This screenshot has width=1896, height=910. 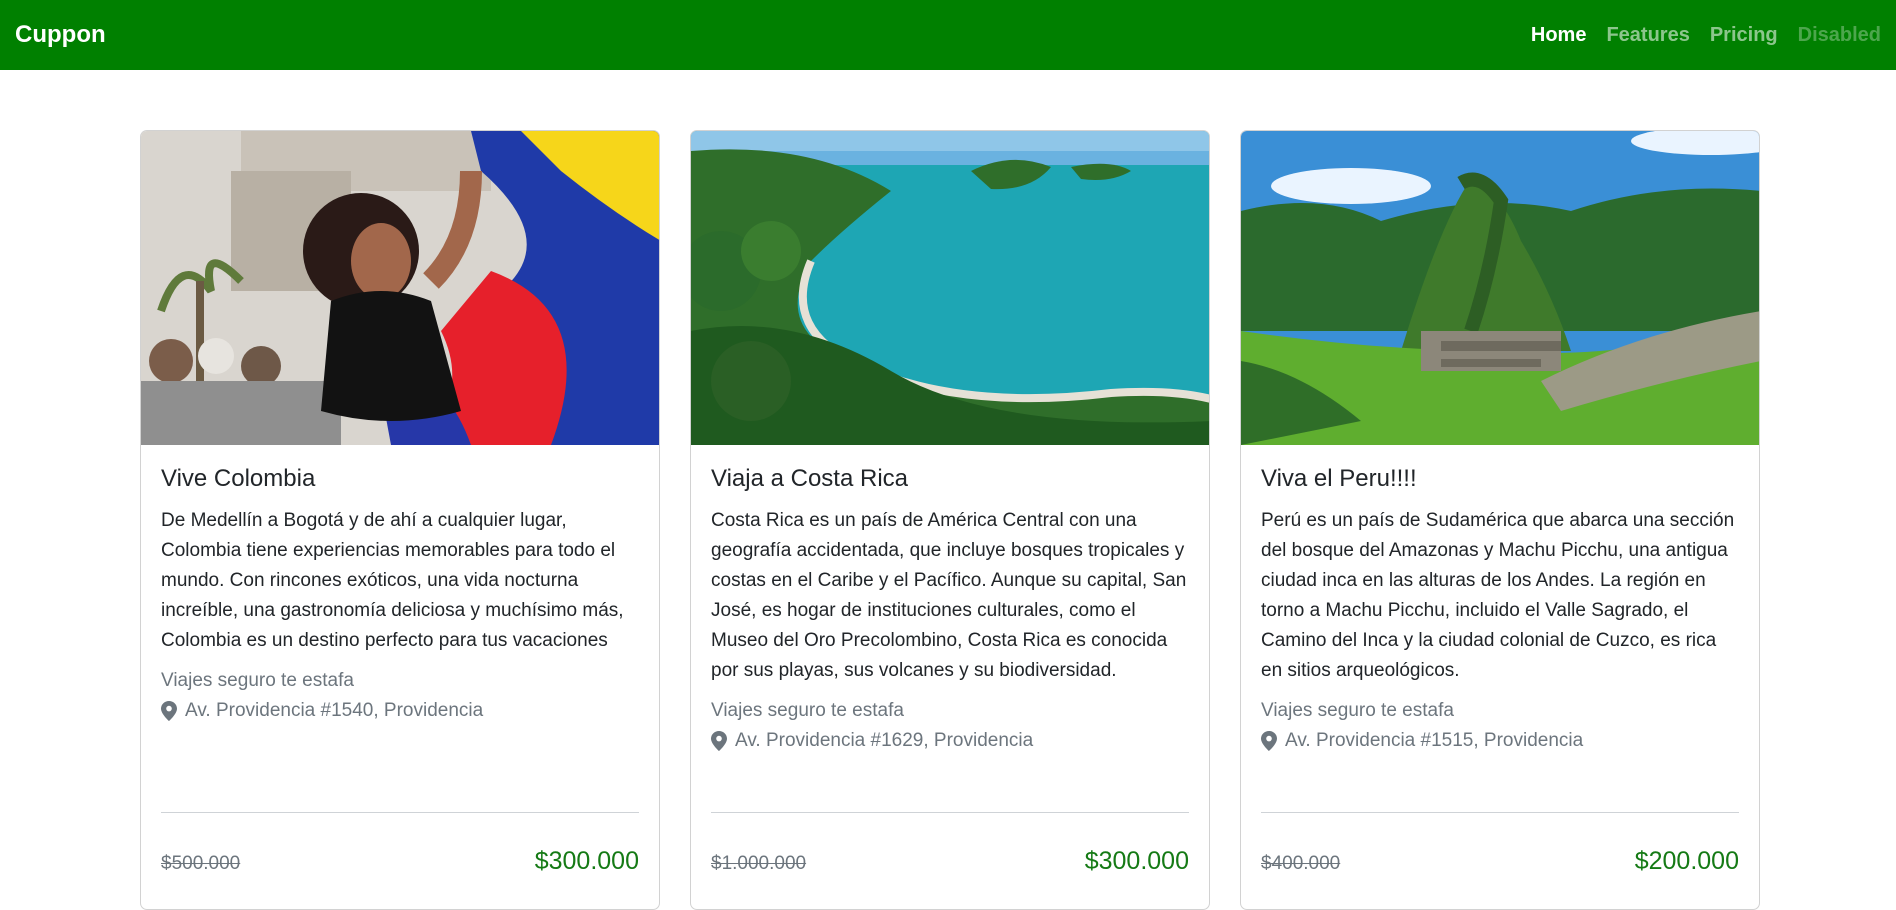 What do you see at coordinates (948, 35) in the screenshot?
I see `navbar: Cuppon Home Features Pricing Disabled` at bounding box center [948, 35].